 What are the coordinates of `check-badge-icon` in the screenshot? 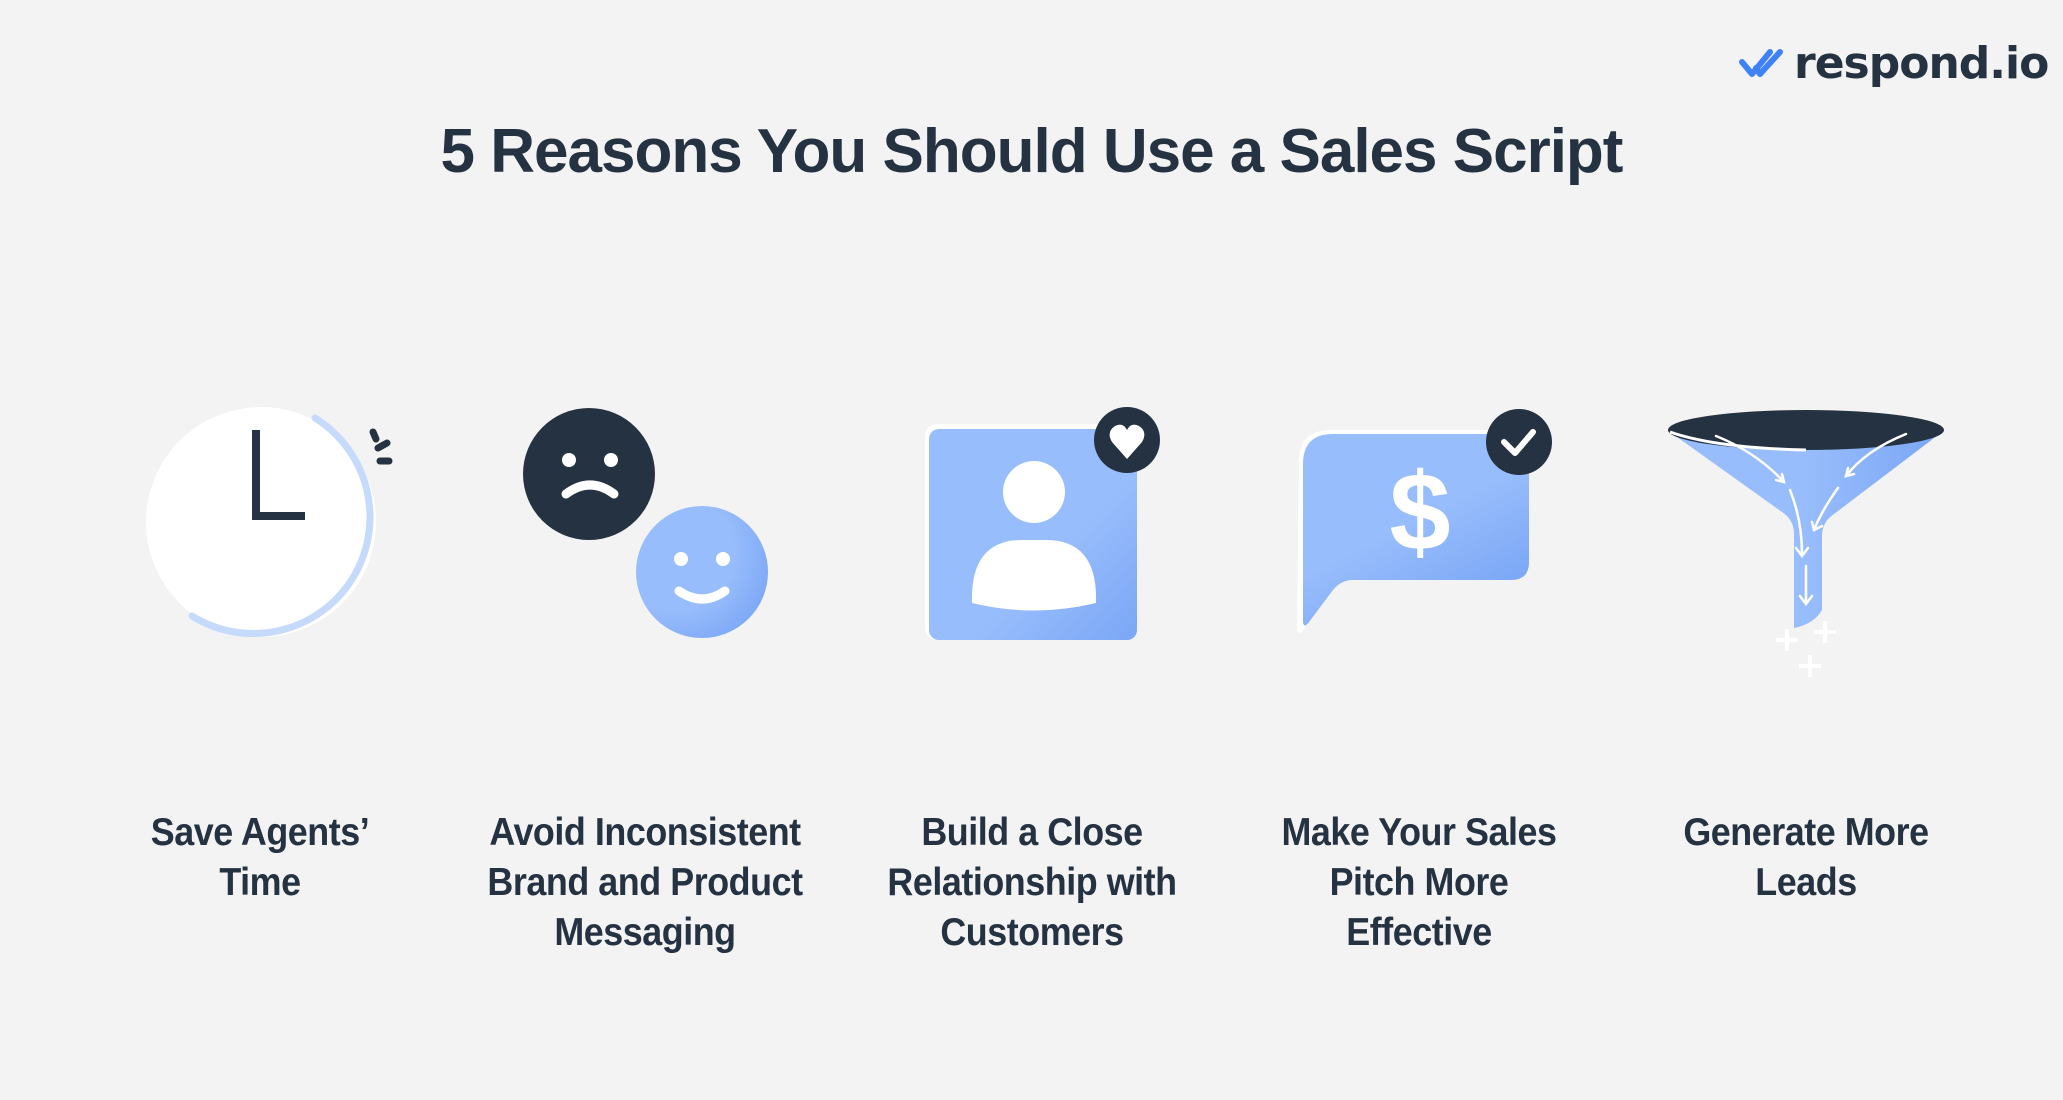 It's located at (1519, 442).